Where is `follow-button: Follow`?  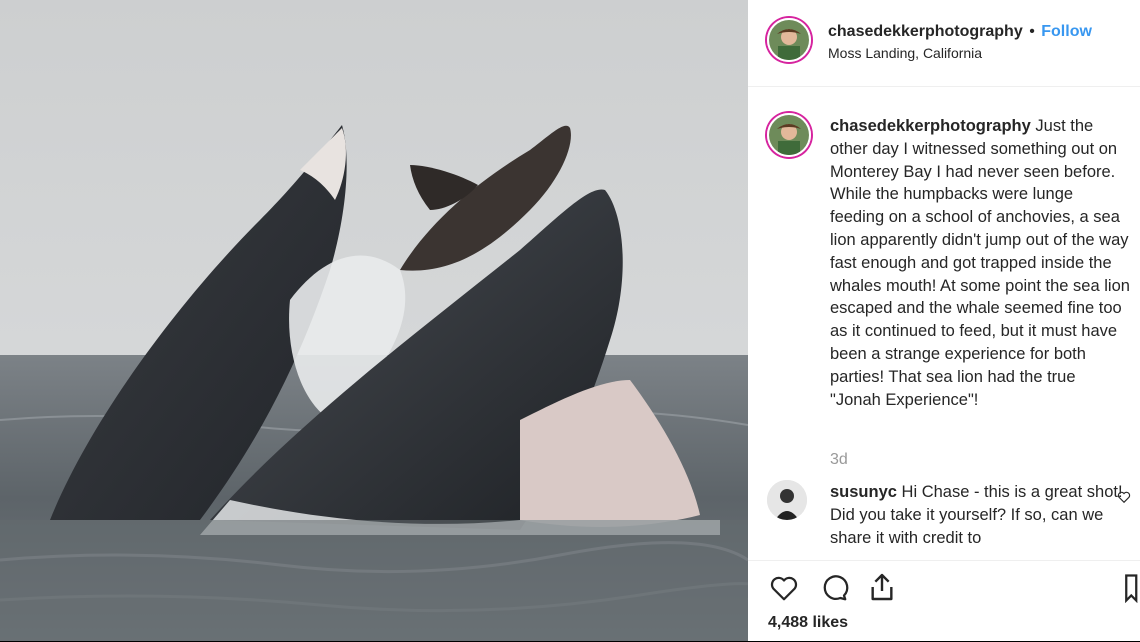
follow-button: Follow is located at coordinates (1066, 31).